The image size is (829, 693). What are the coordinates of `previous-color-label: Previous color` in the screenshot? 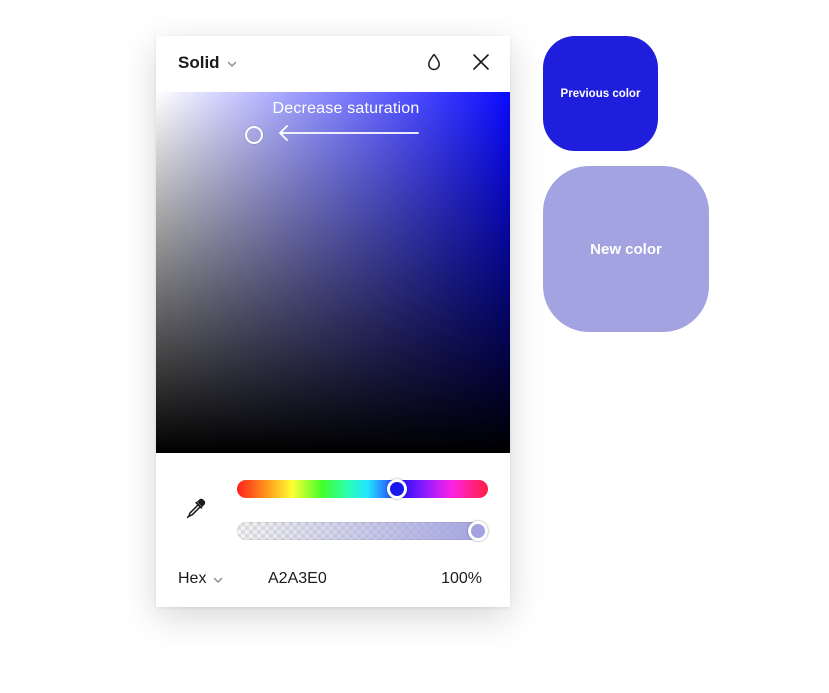 It's located at (600, 93).